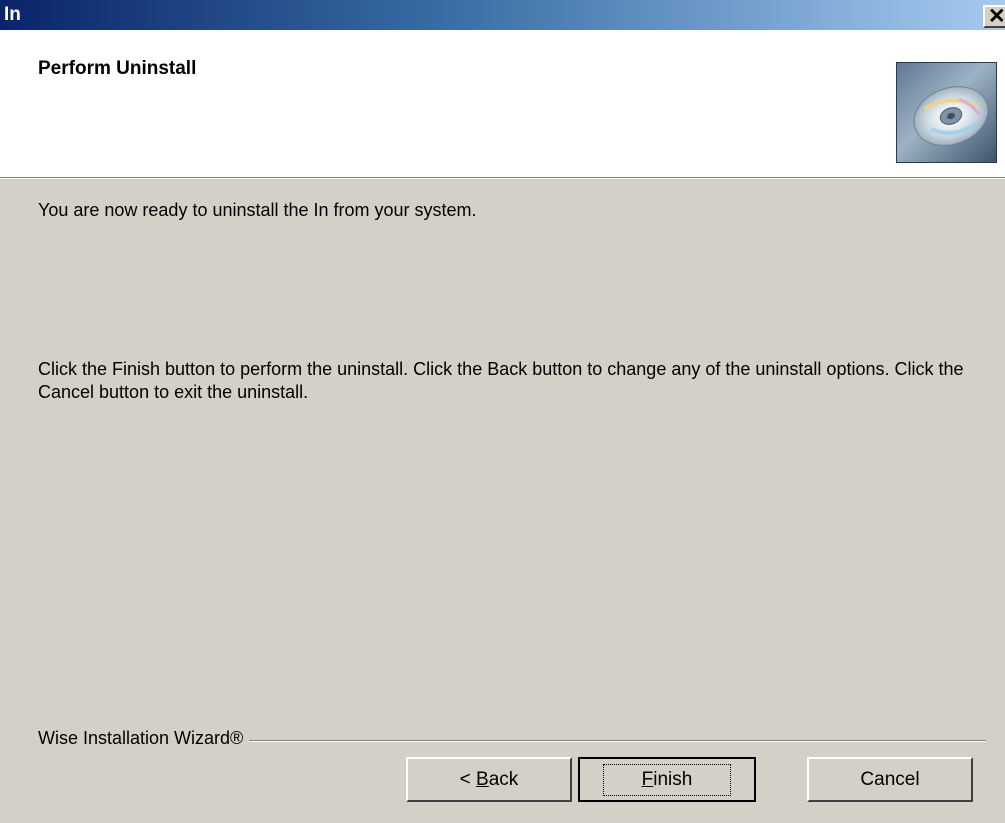 This screenshot has width=1005, height=823. I want to click on cancel-button: Cancel, so click(890, 779).